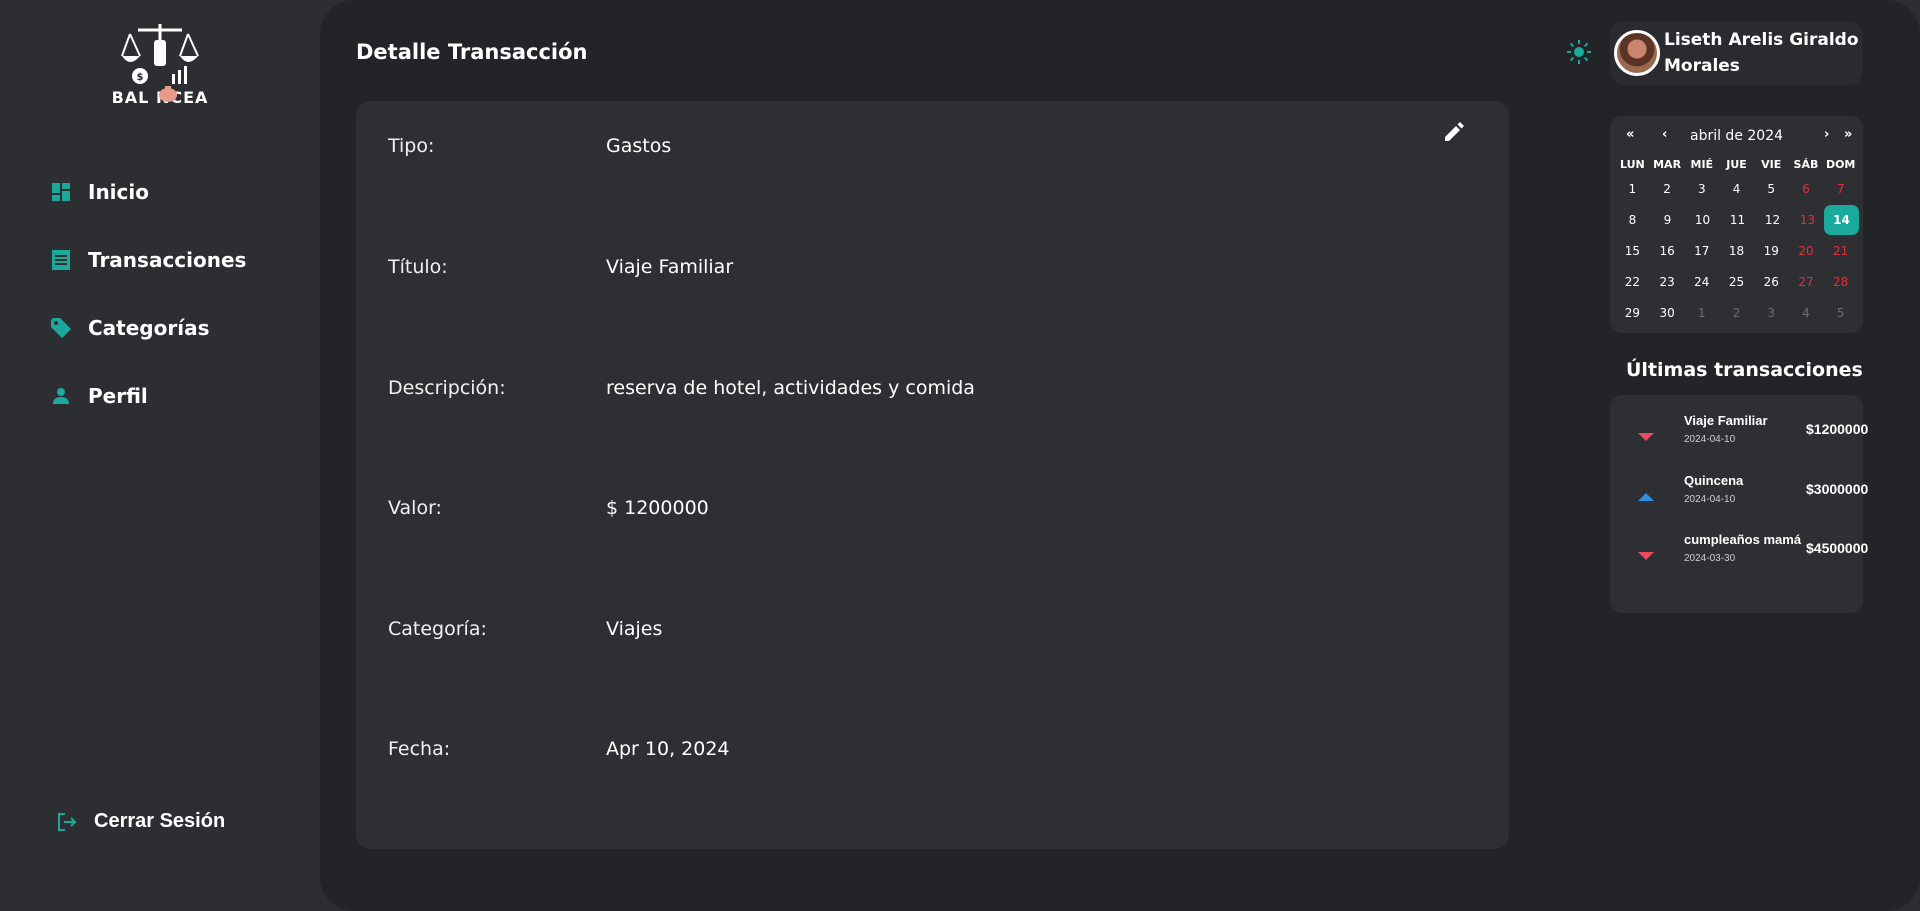 The width and height of the screenshot is (1920, 911). Describe the element at coordinates (1632, 282) in the screenshot. I see `calendar-day: 22` at that location.